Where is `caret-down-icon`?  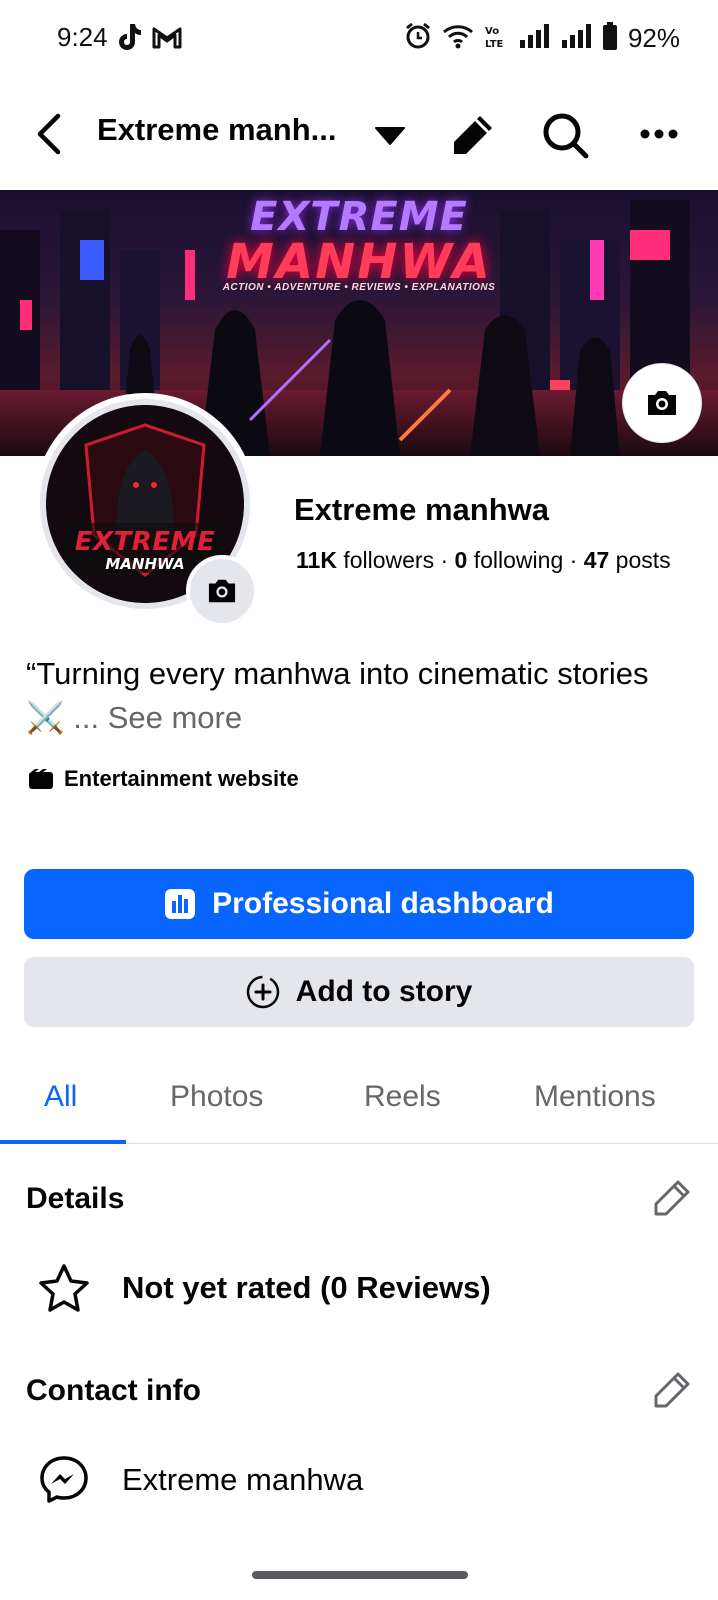
caret-down-icon is located at coordinates (390, 135).